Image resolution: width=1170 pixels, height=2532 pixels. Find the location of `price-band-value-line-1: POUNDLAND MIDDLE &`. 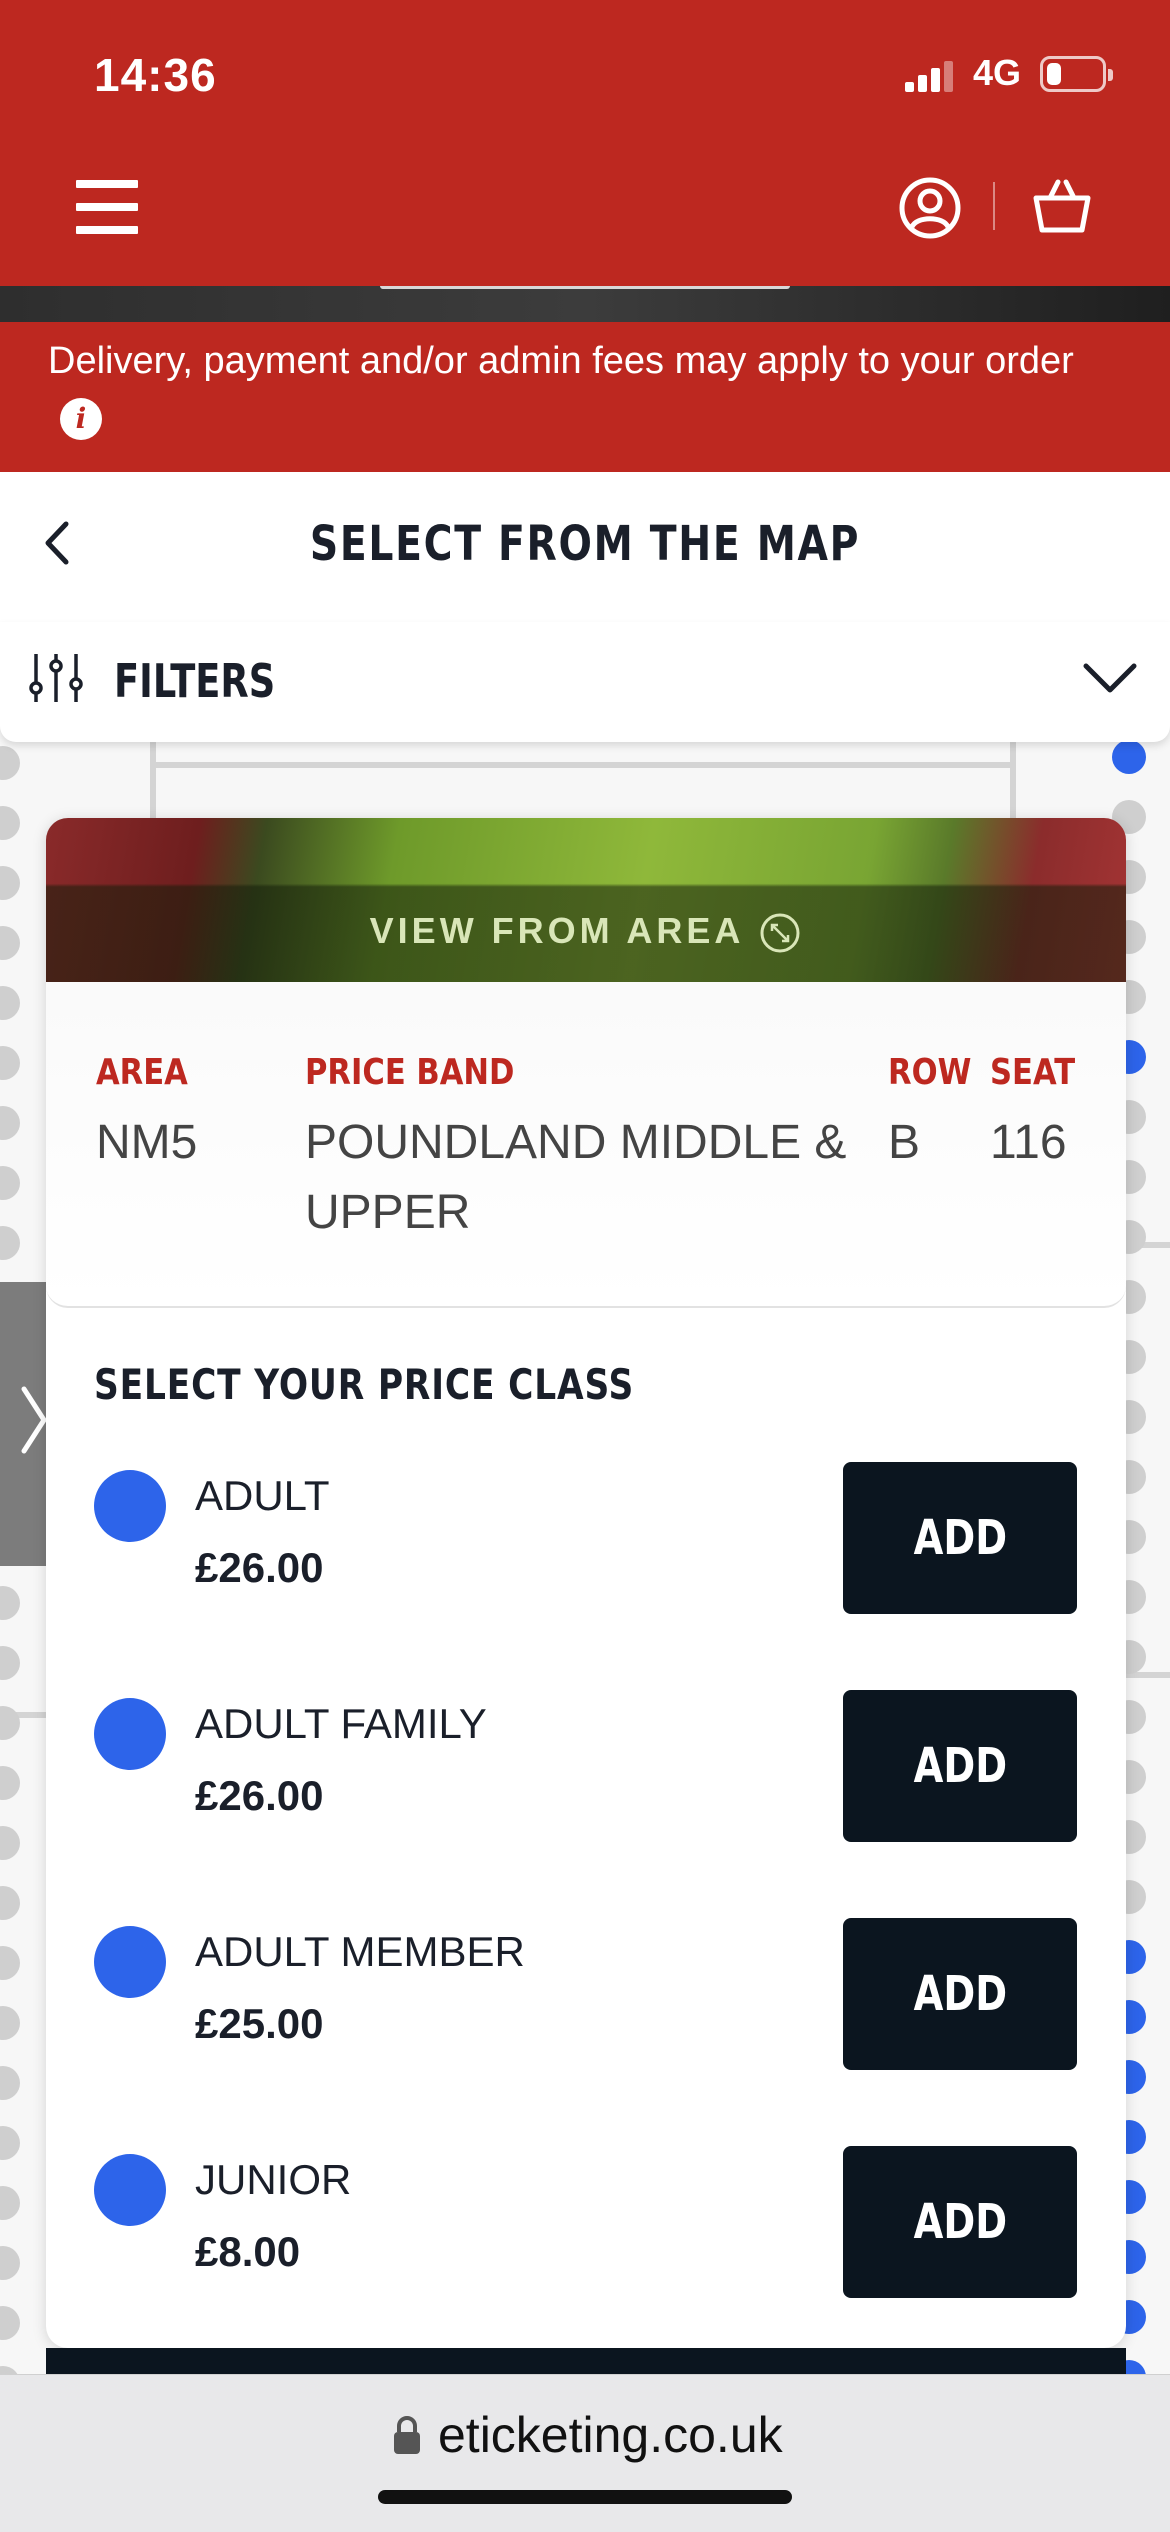

price-band-value-line-1: POUNDLAND MIDDLE & is located at coordinates (576, 1142).